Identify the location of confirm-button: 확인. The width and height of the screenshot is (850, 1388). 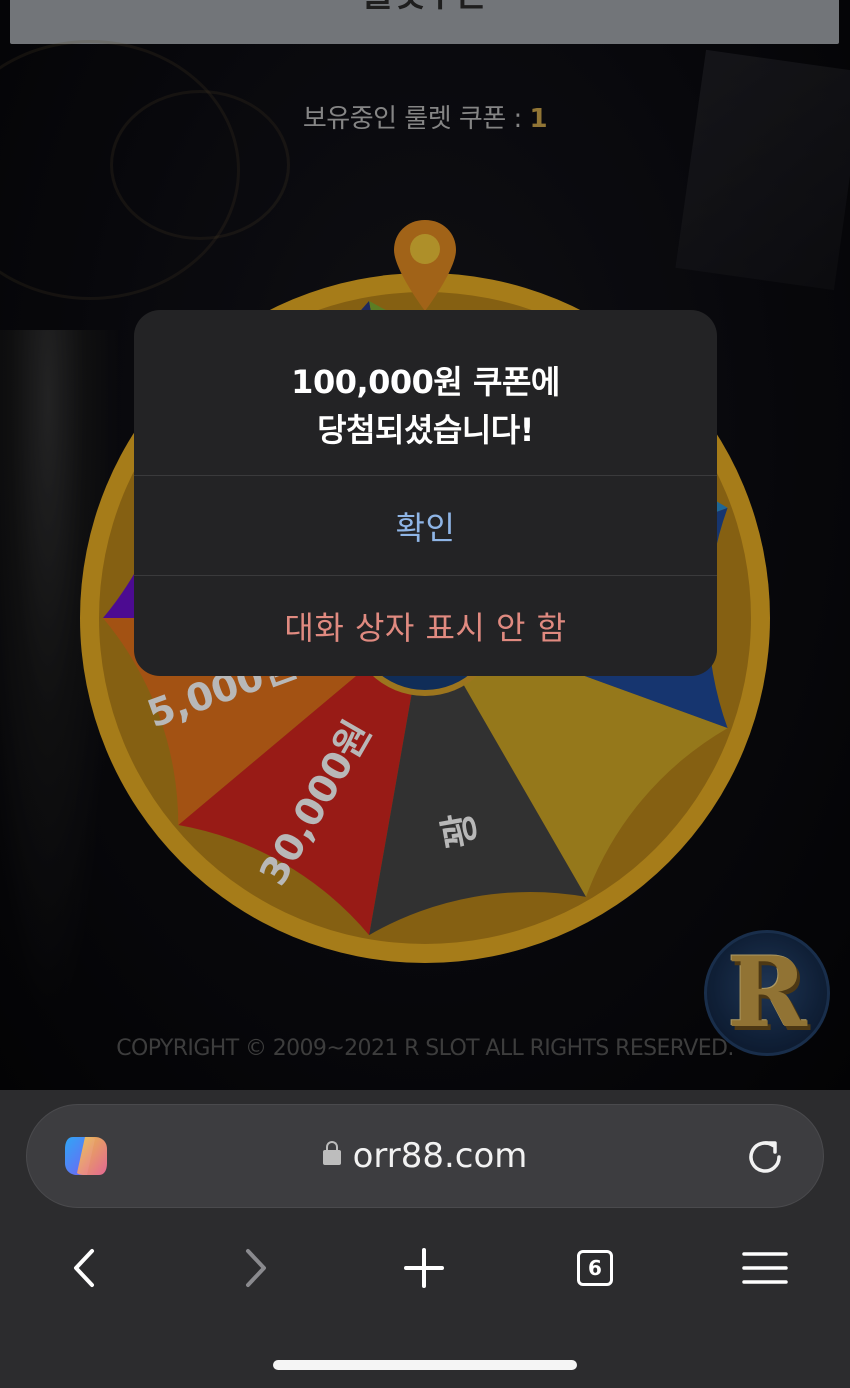
(425, 525).